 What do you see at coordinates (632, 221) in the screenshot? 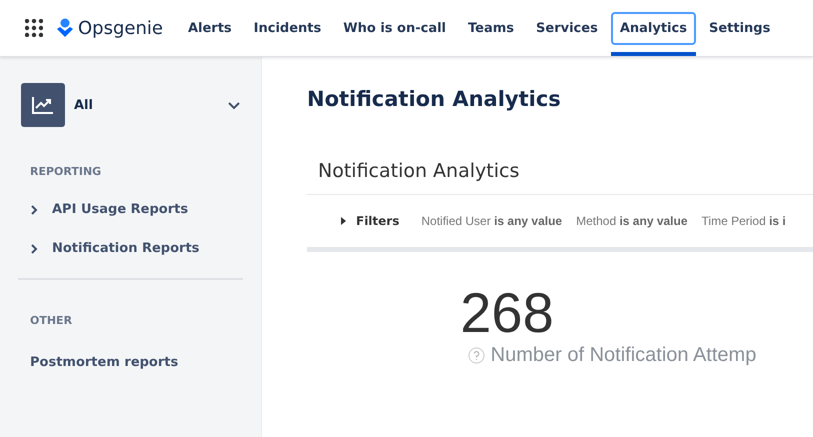
I see `filter-chip: Method is any value` at bounding box center [632, 221].